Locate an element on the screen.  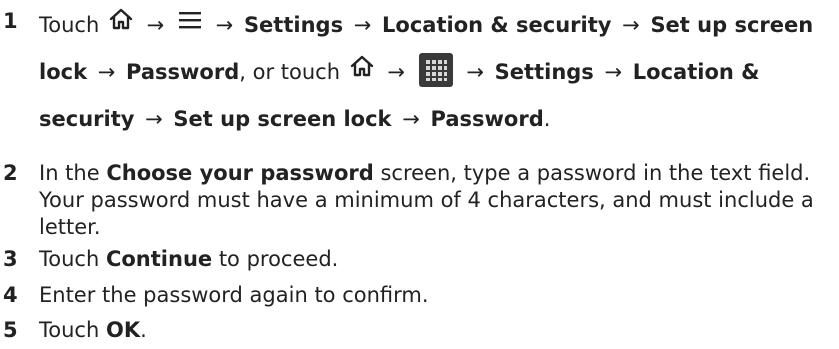
step-5: 5 Touch OK. is located at coordinates (419, 330).